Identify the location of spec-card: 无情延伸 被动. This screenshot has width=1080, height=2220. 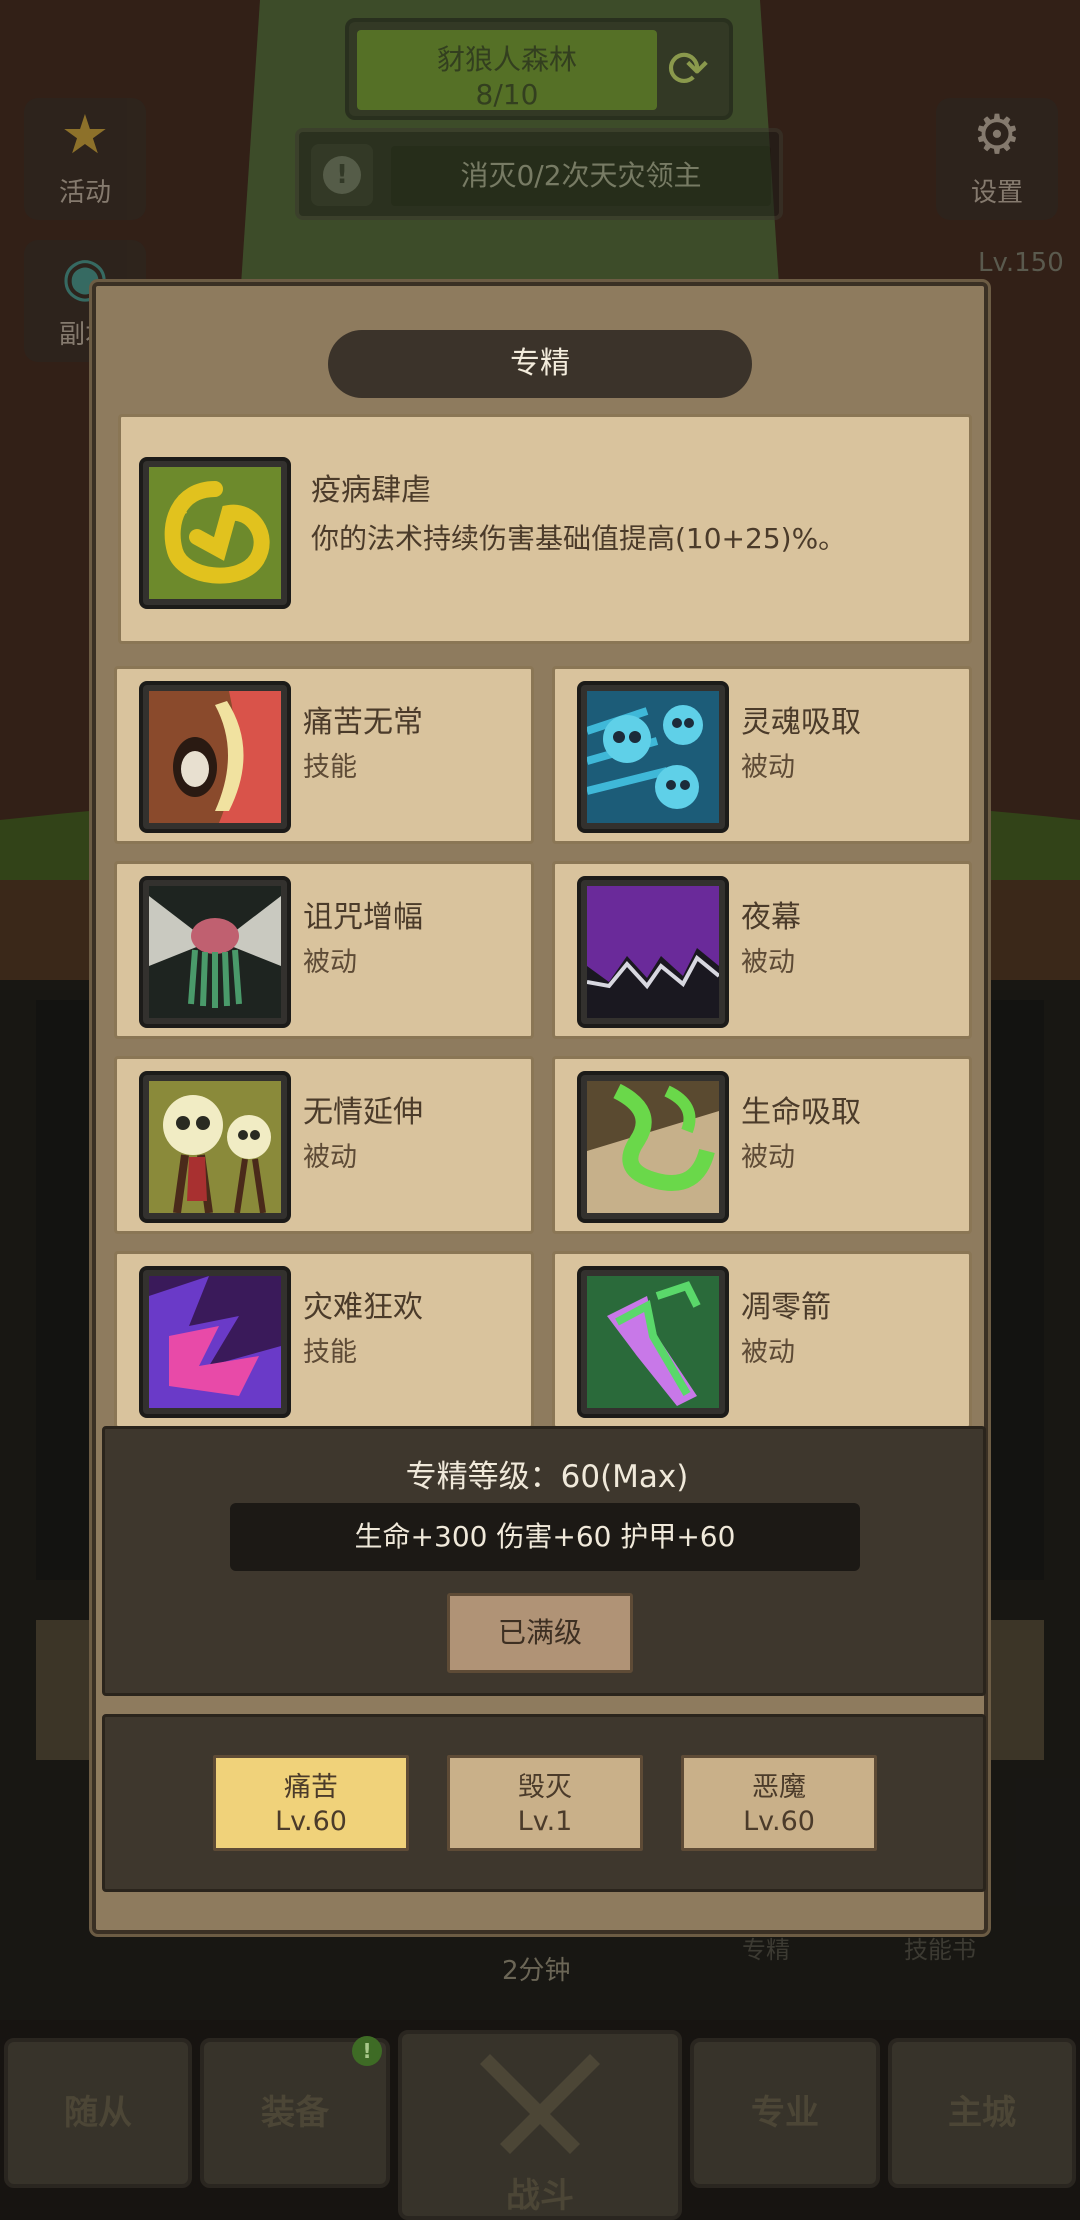
(324, 1145).